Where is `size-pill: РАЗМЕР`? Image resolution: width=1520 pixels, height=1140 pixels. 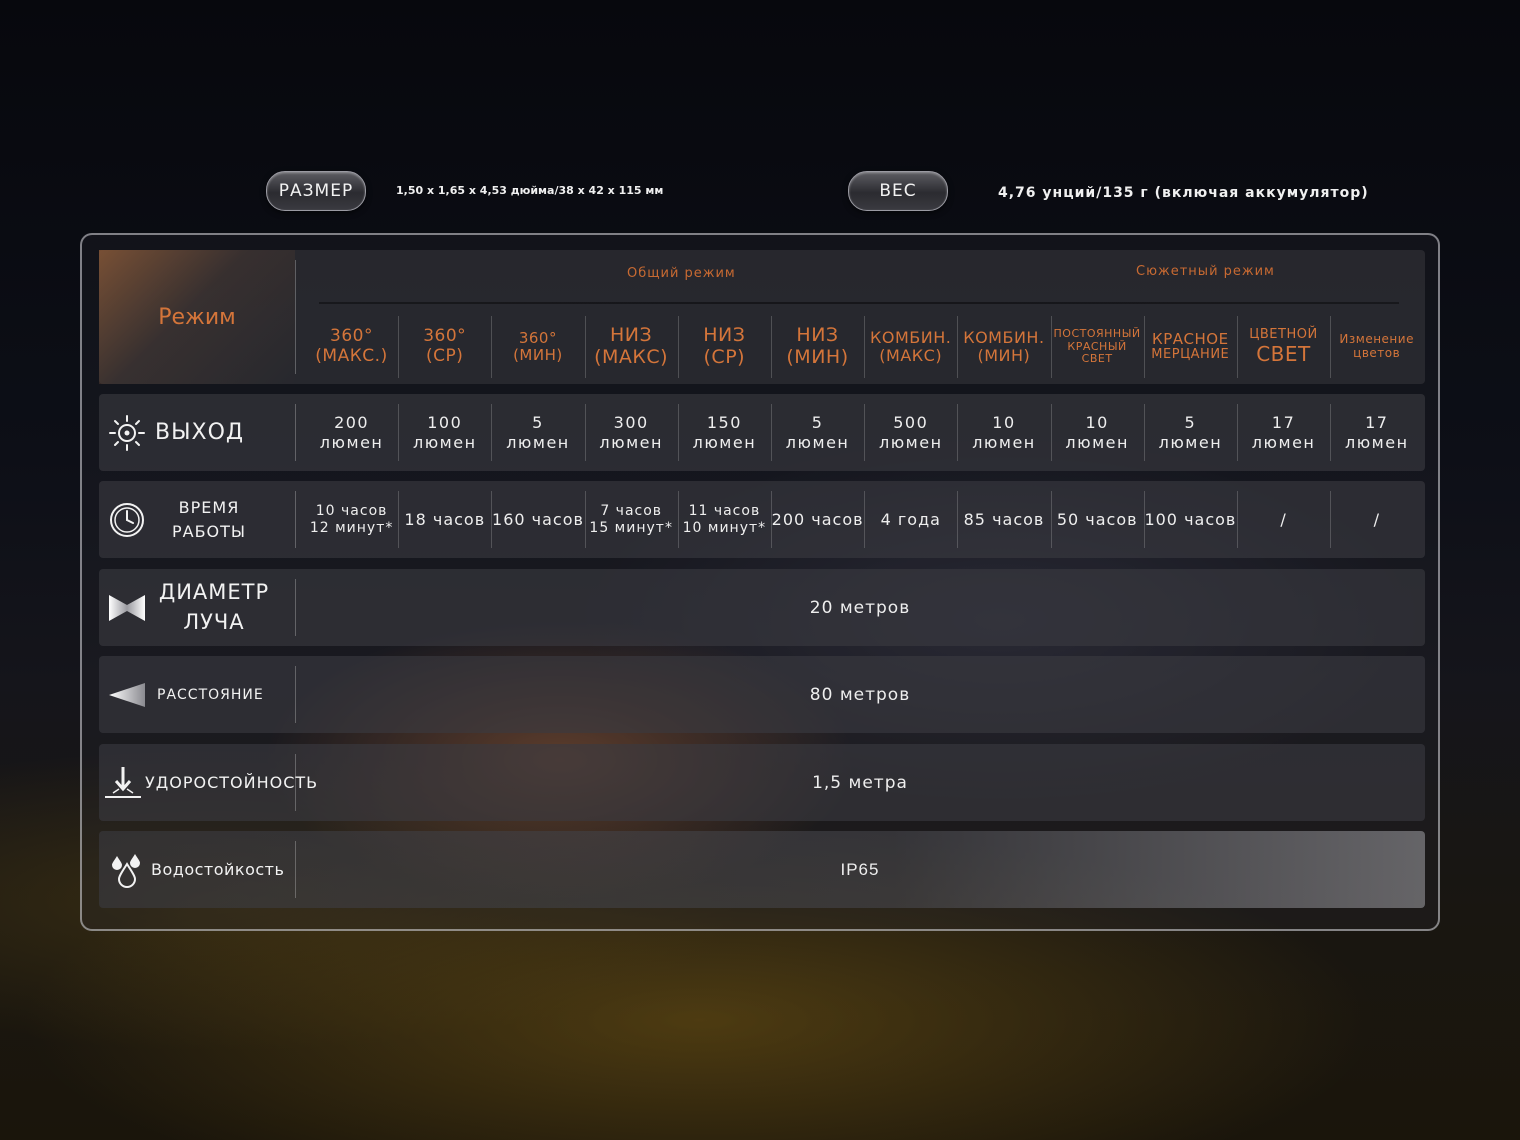
size-pill: РАЗМЕР is located at coordinates (316, 191).